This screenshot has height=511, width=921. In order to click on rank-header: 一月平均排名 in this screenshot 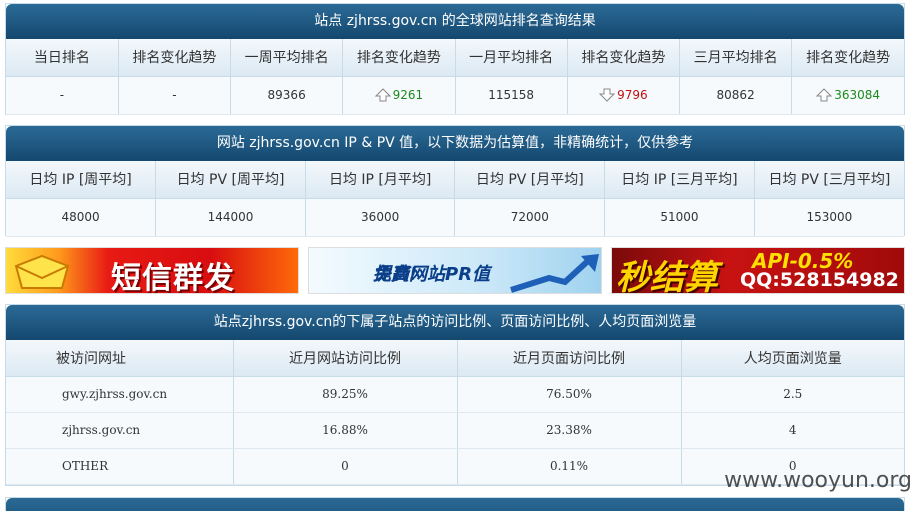, I will do `click(511, 58)`.